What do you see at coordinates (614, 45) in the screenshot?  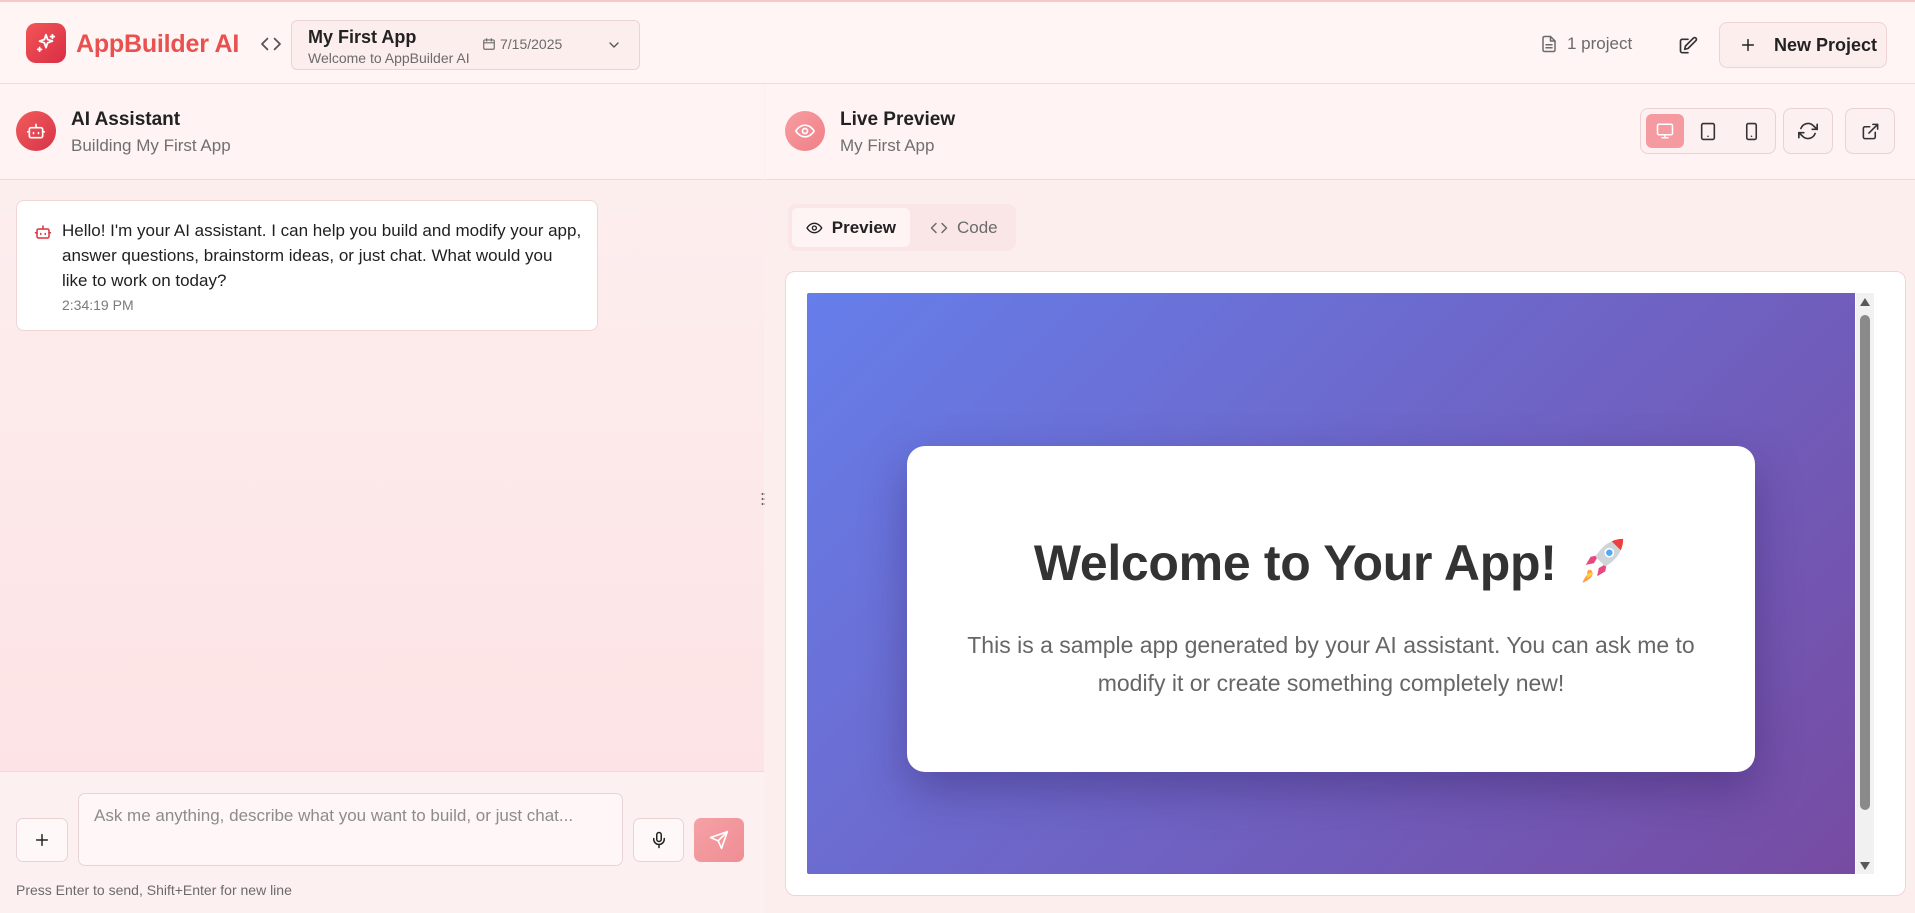 I see `chevron-down-icon` at bounding box center [614, 45].